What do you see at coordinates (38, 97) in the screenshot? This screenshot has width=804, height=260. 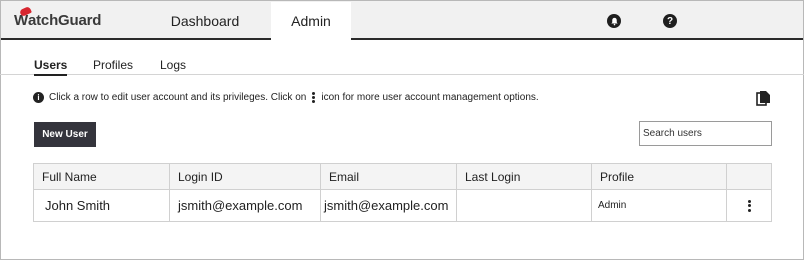 I see `info-icon: i` at bounding box center [38, 97].